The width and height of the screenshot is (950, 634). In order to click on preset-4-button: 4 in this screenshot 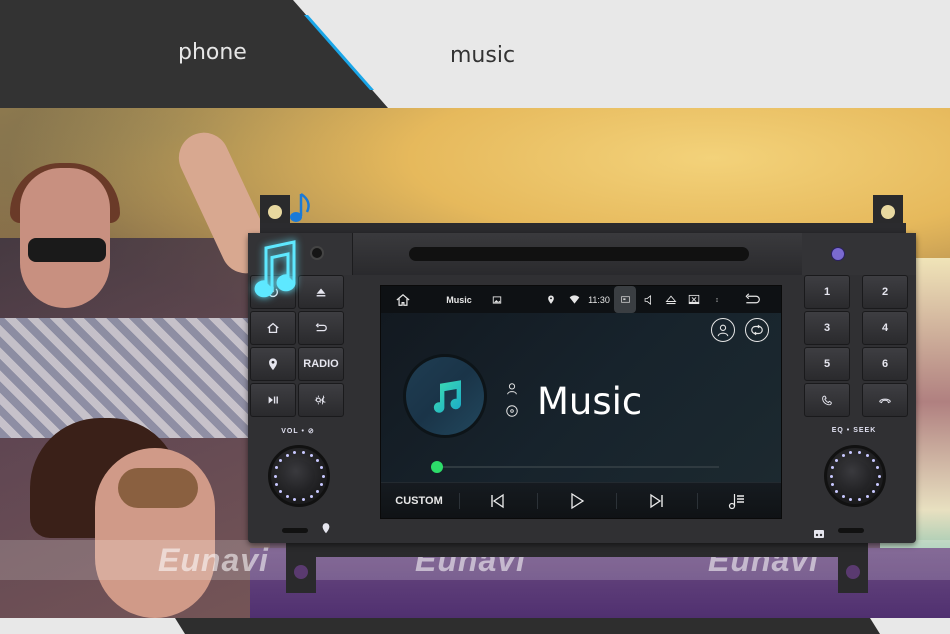, I will do `click(885, 328)`.